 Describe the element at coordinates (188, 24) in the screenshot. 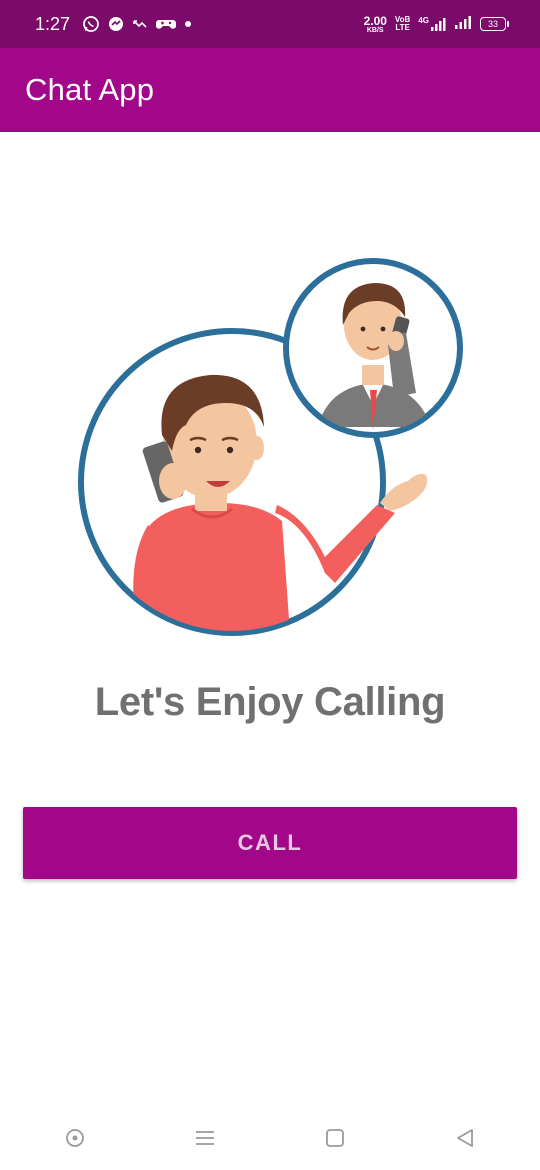

I see `notification-dot-icon` at that location.